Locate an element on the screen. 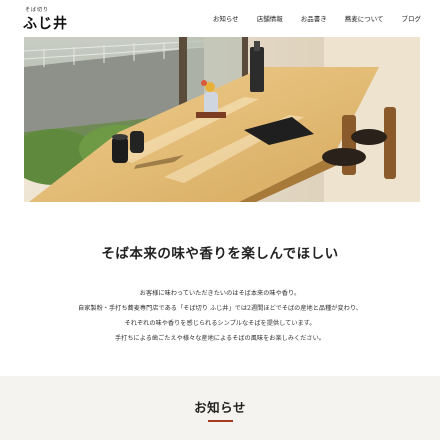 The width and height of the screenshot is (440, 440). site-header: そば切り ふじ井 お知らせ 店舗情報 お品書き 蕎麦について ブログ is located at coordinates (220, 18).